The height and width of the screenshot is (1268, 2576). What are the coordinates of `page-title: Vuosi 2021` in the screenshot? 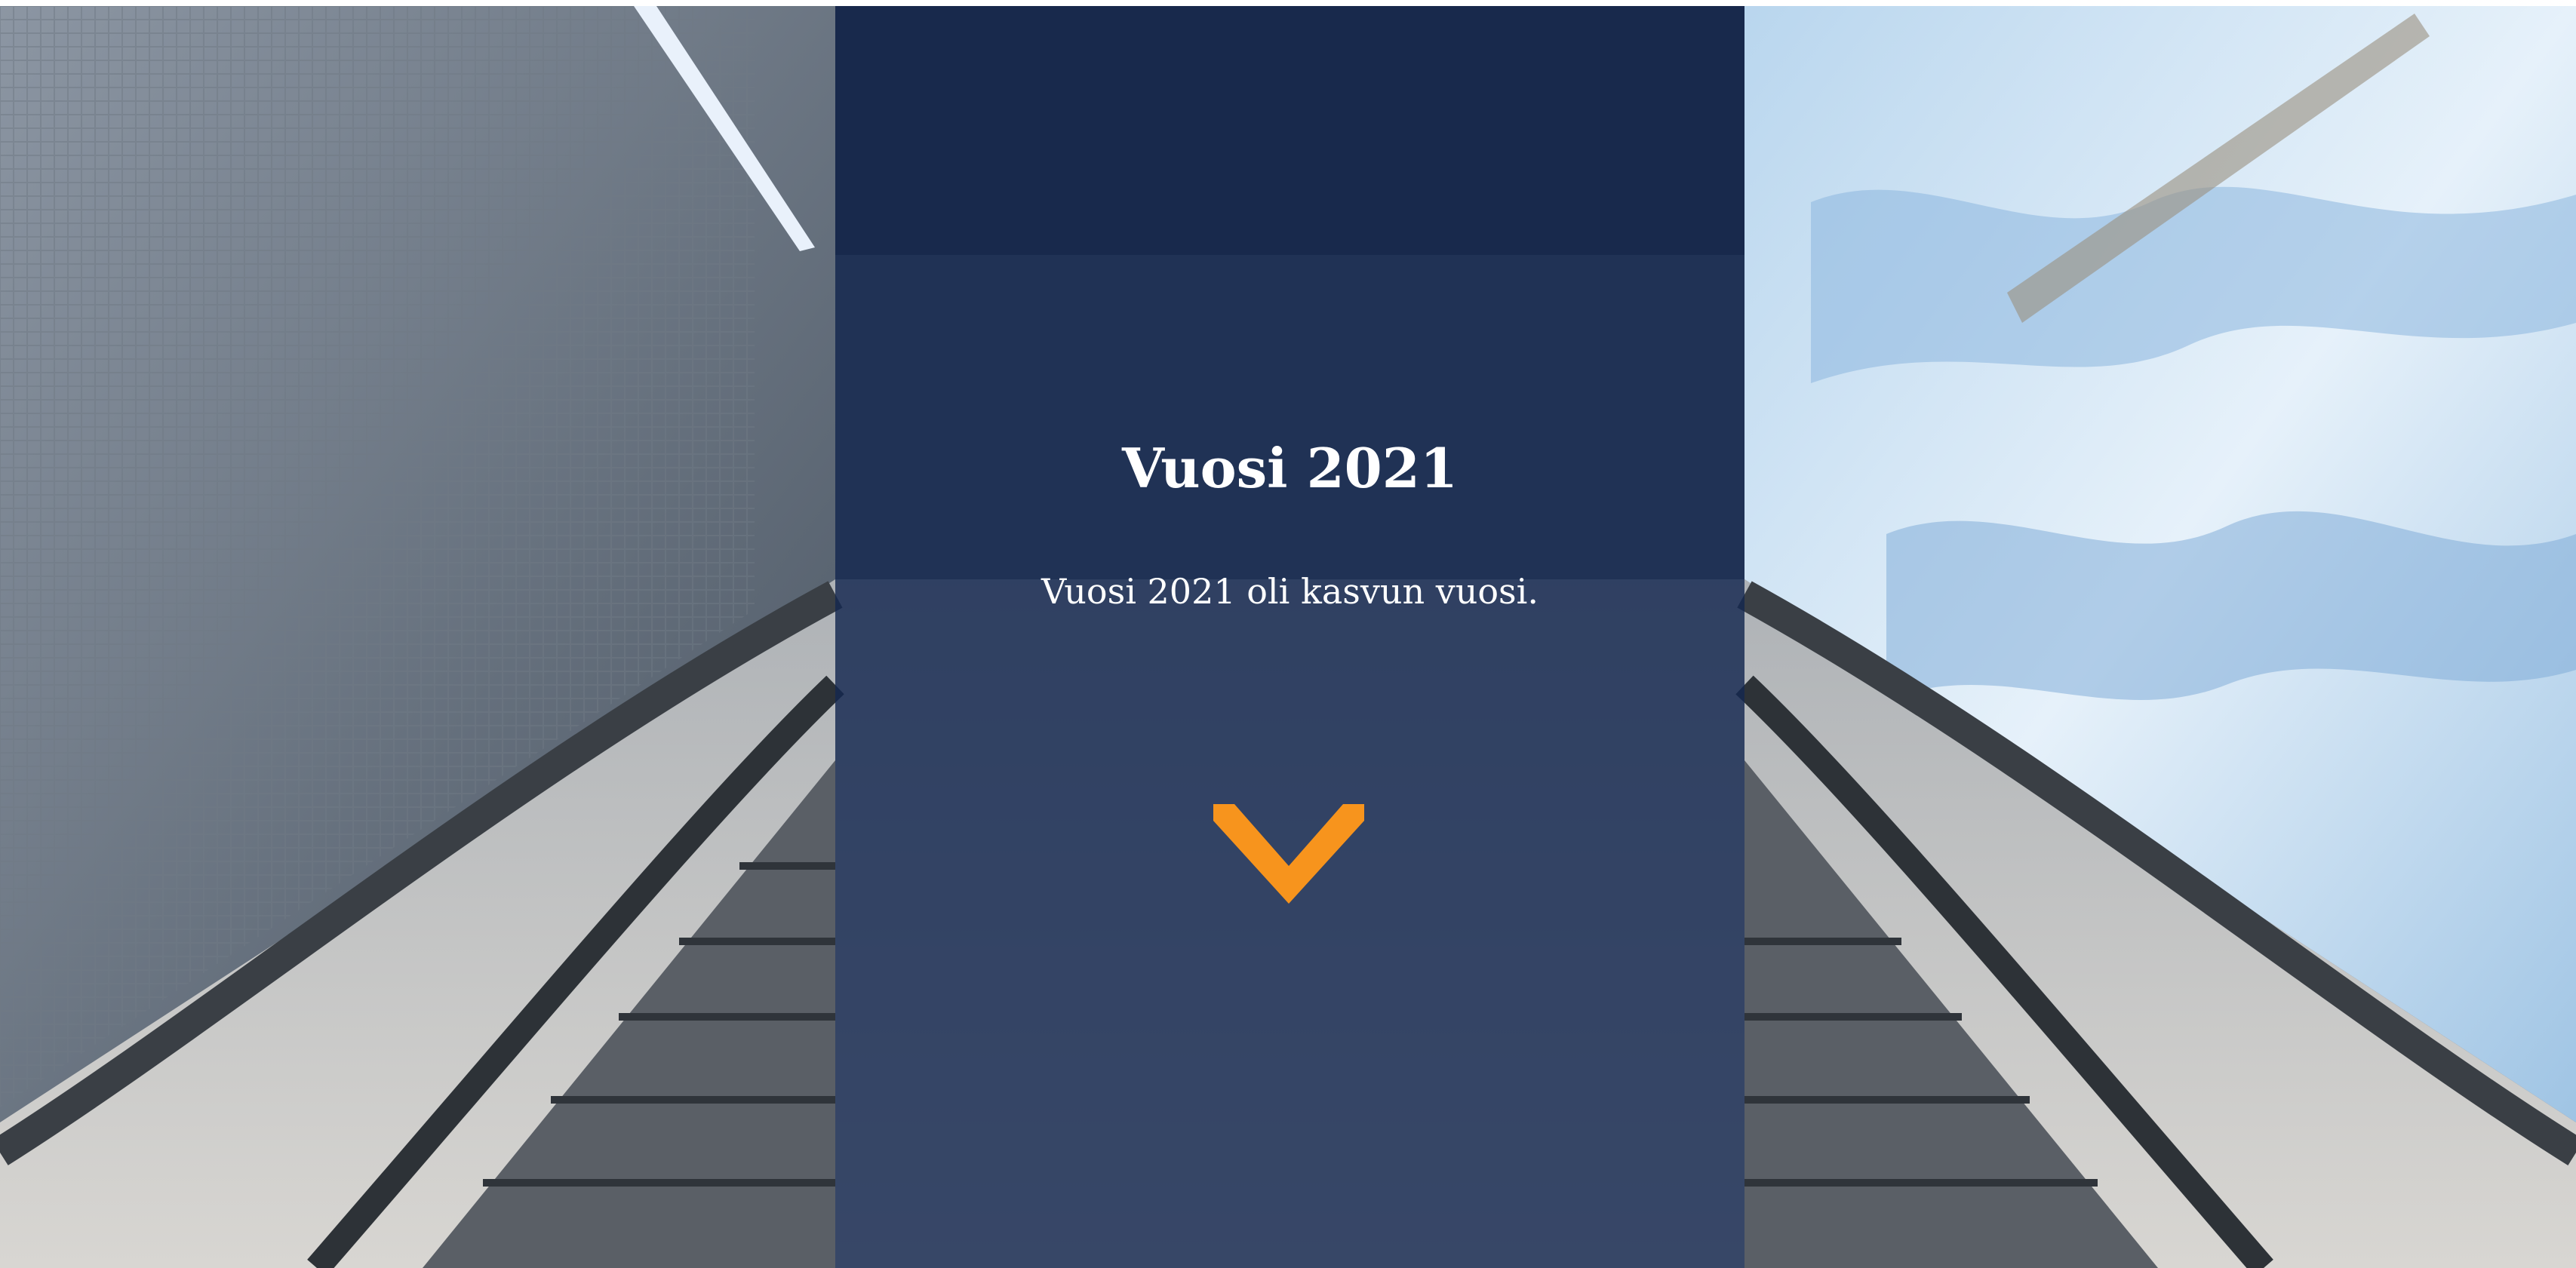 It's located at (1290, 468).